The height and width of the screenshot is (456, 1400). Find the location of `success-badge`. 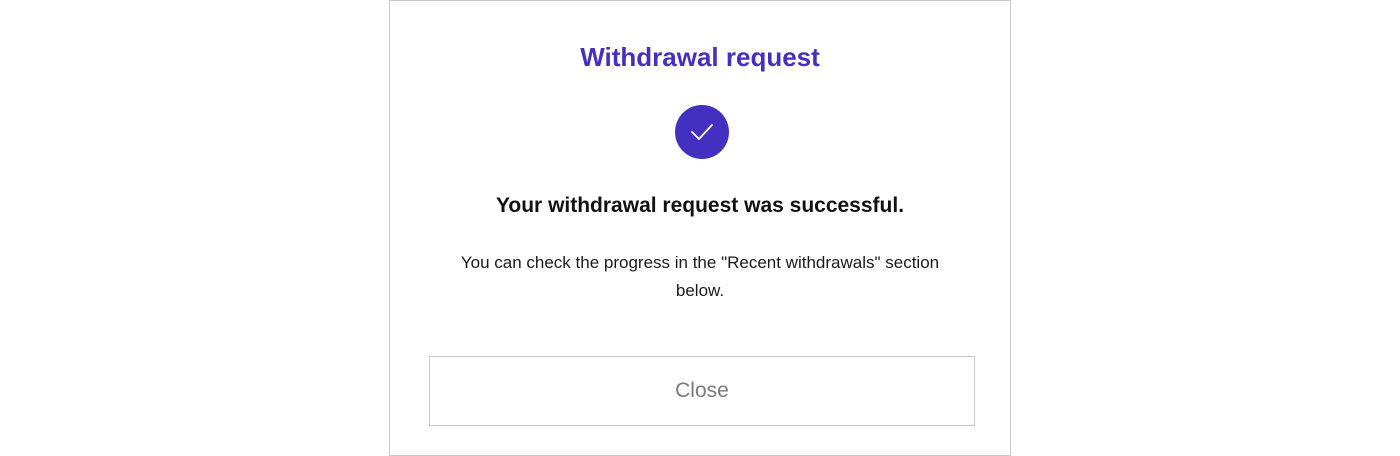

success-badge is located at coordinates (702, 132).